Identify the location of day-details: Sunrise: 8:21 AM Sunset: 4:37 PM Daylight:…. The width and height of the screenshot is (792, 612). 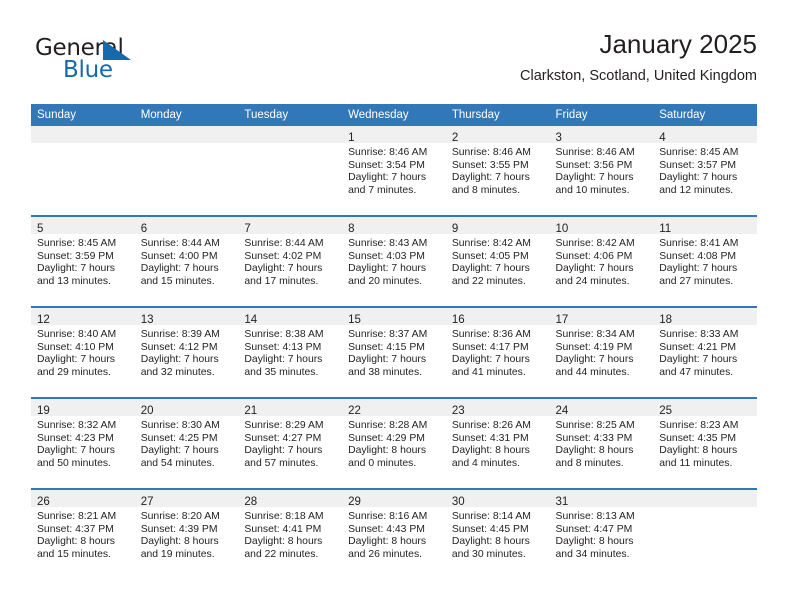
(83, 534).